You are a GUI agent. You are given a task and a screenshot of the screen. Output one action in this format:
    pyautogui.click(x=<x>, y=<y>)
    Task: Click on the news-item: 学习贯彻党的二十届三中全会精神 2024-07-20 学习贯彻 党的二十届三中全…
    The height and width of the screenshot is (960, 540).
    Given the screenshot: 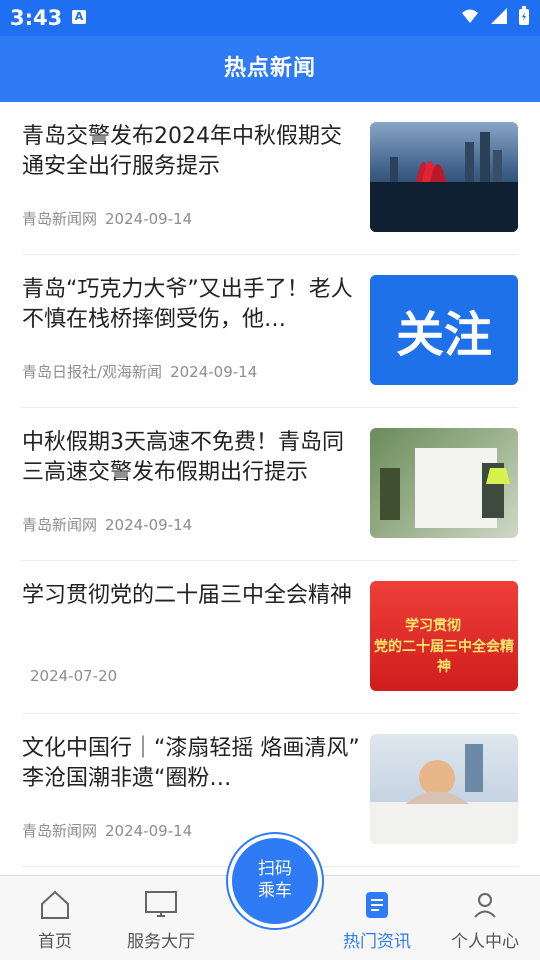 What is the action you would take?
    pyautogui.click(x=270, y=637)
    